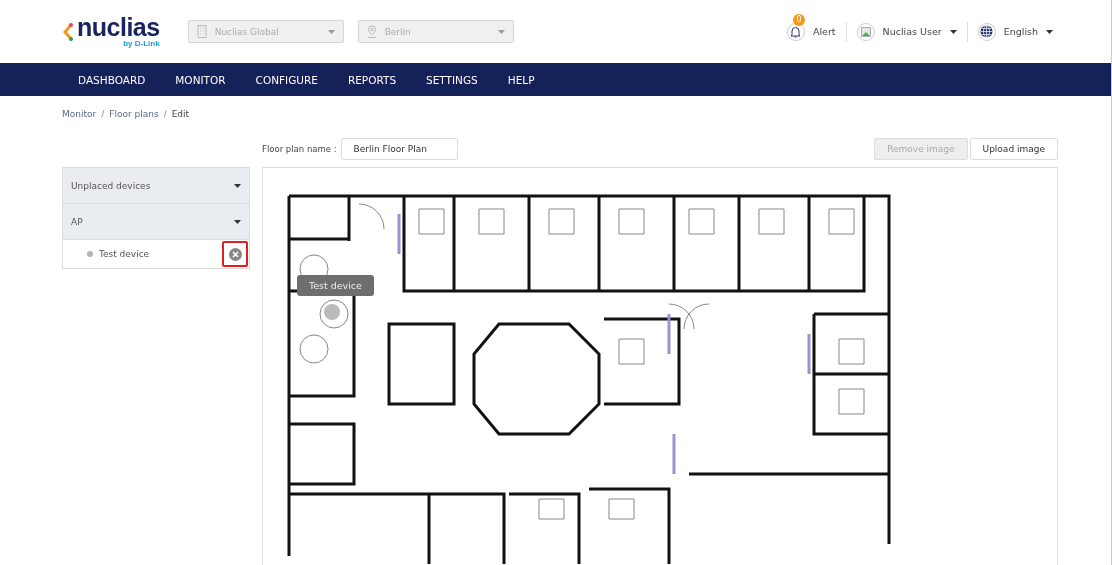 The width and height of the screenshot is (1112, 565). What do you see at coordinates (1020, 31) in the screenshot?
I see `language-select: English` at bounding box center [1020, 31].